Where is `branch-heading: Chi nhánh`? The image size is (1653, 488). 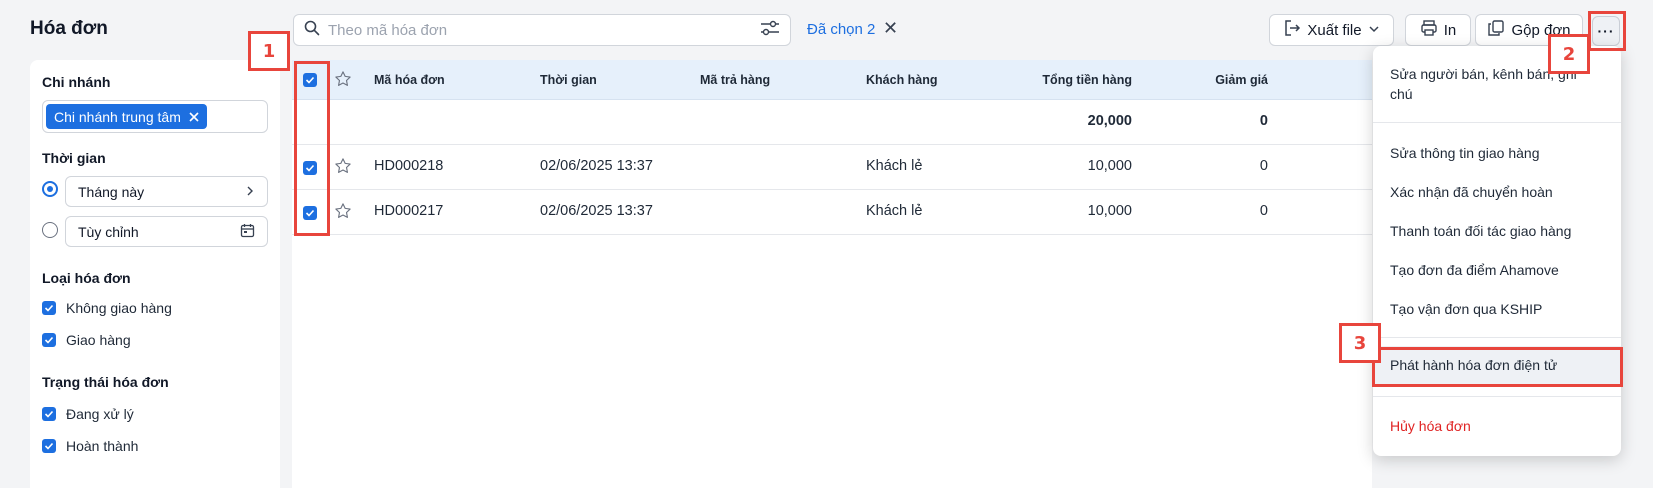 branch-heading: Chi nhánh is located at coordinates (76, 82).